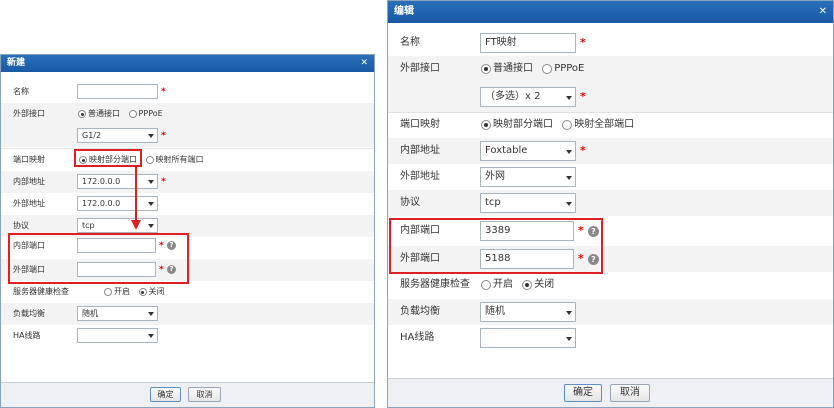  Describe the element at coordinates (117, 203) in the screenshot. I see `outer-address-select: 172.0.0.0` at that location.